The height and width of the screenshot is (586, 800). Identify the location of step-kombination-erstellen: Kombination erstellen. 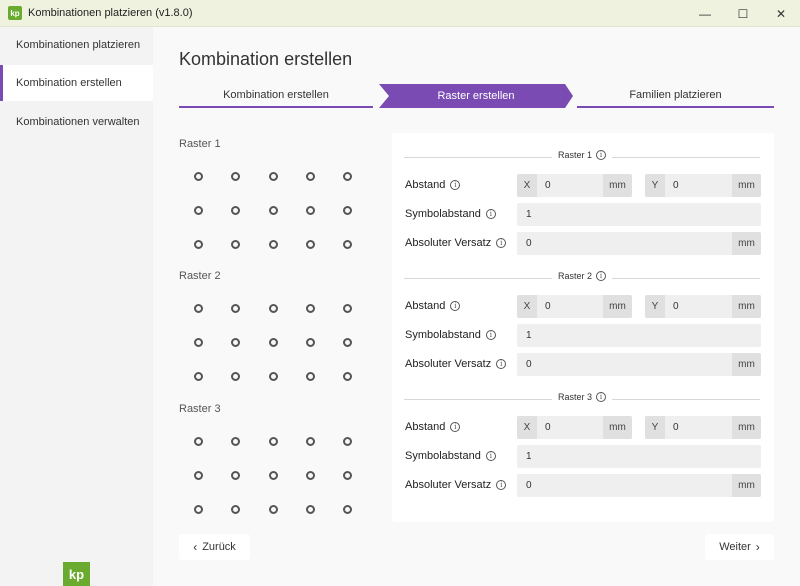
(276, 96).